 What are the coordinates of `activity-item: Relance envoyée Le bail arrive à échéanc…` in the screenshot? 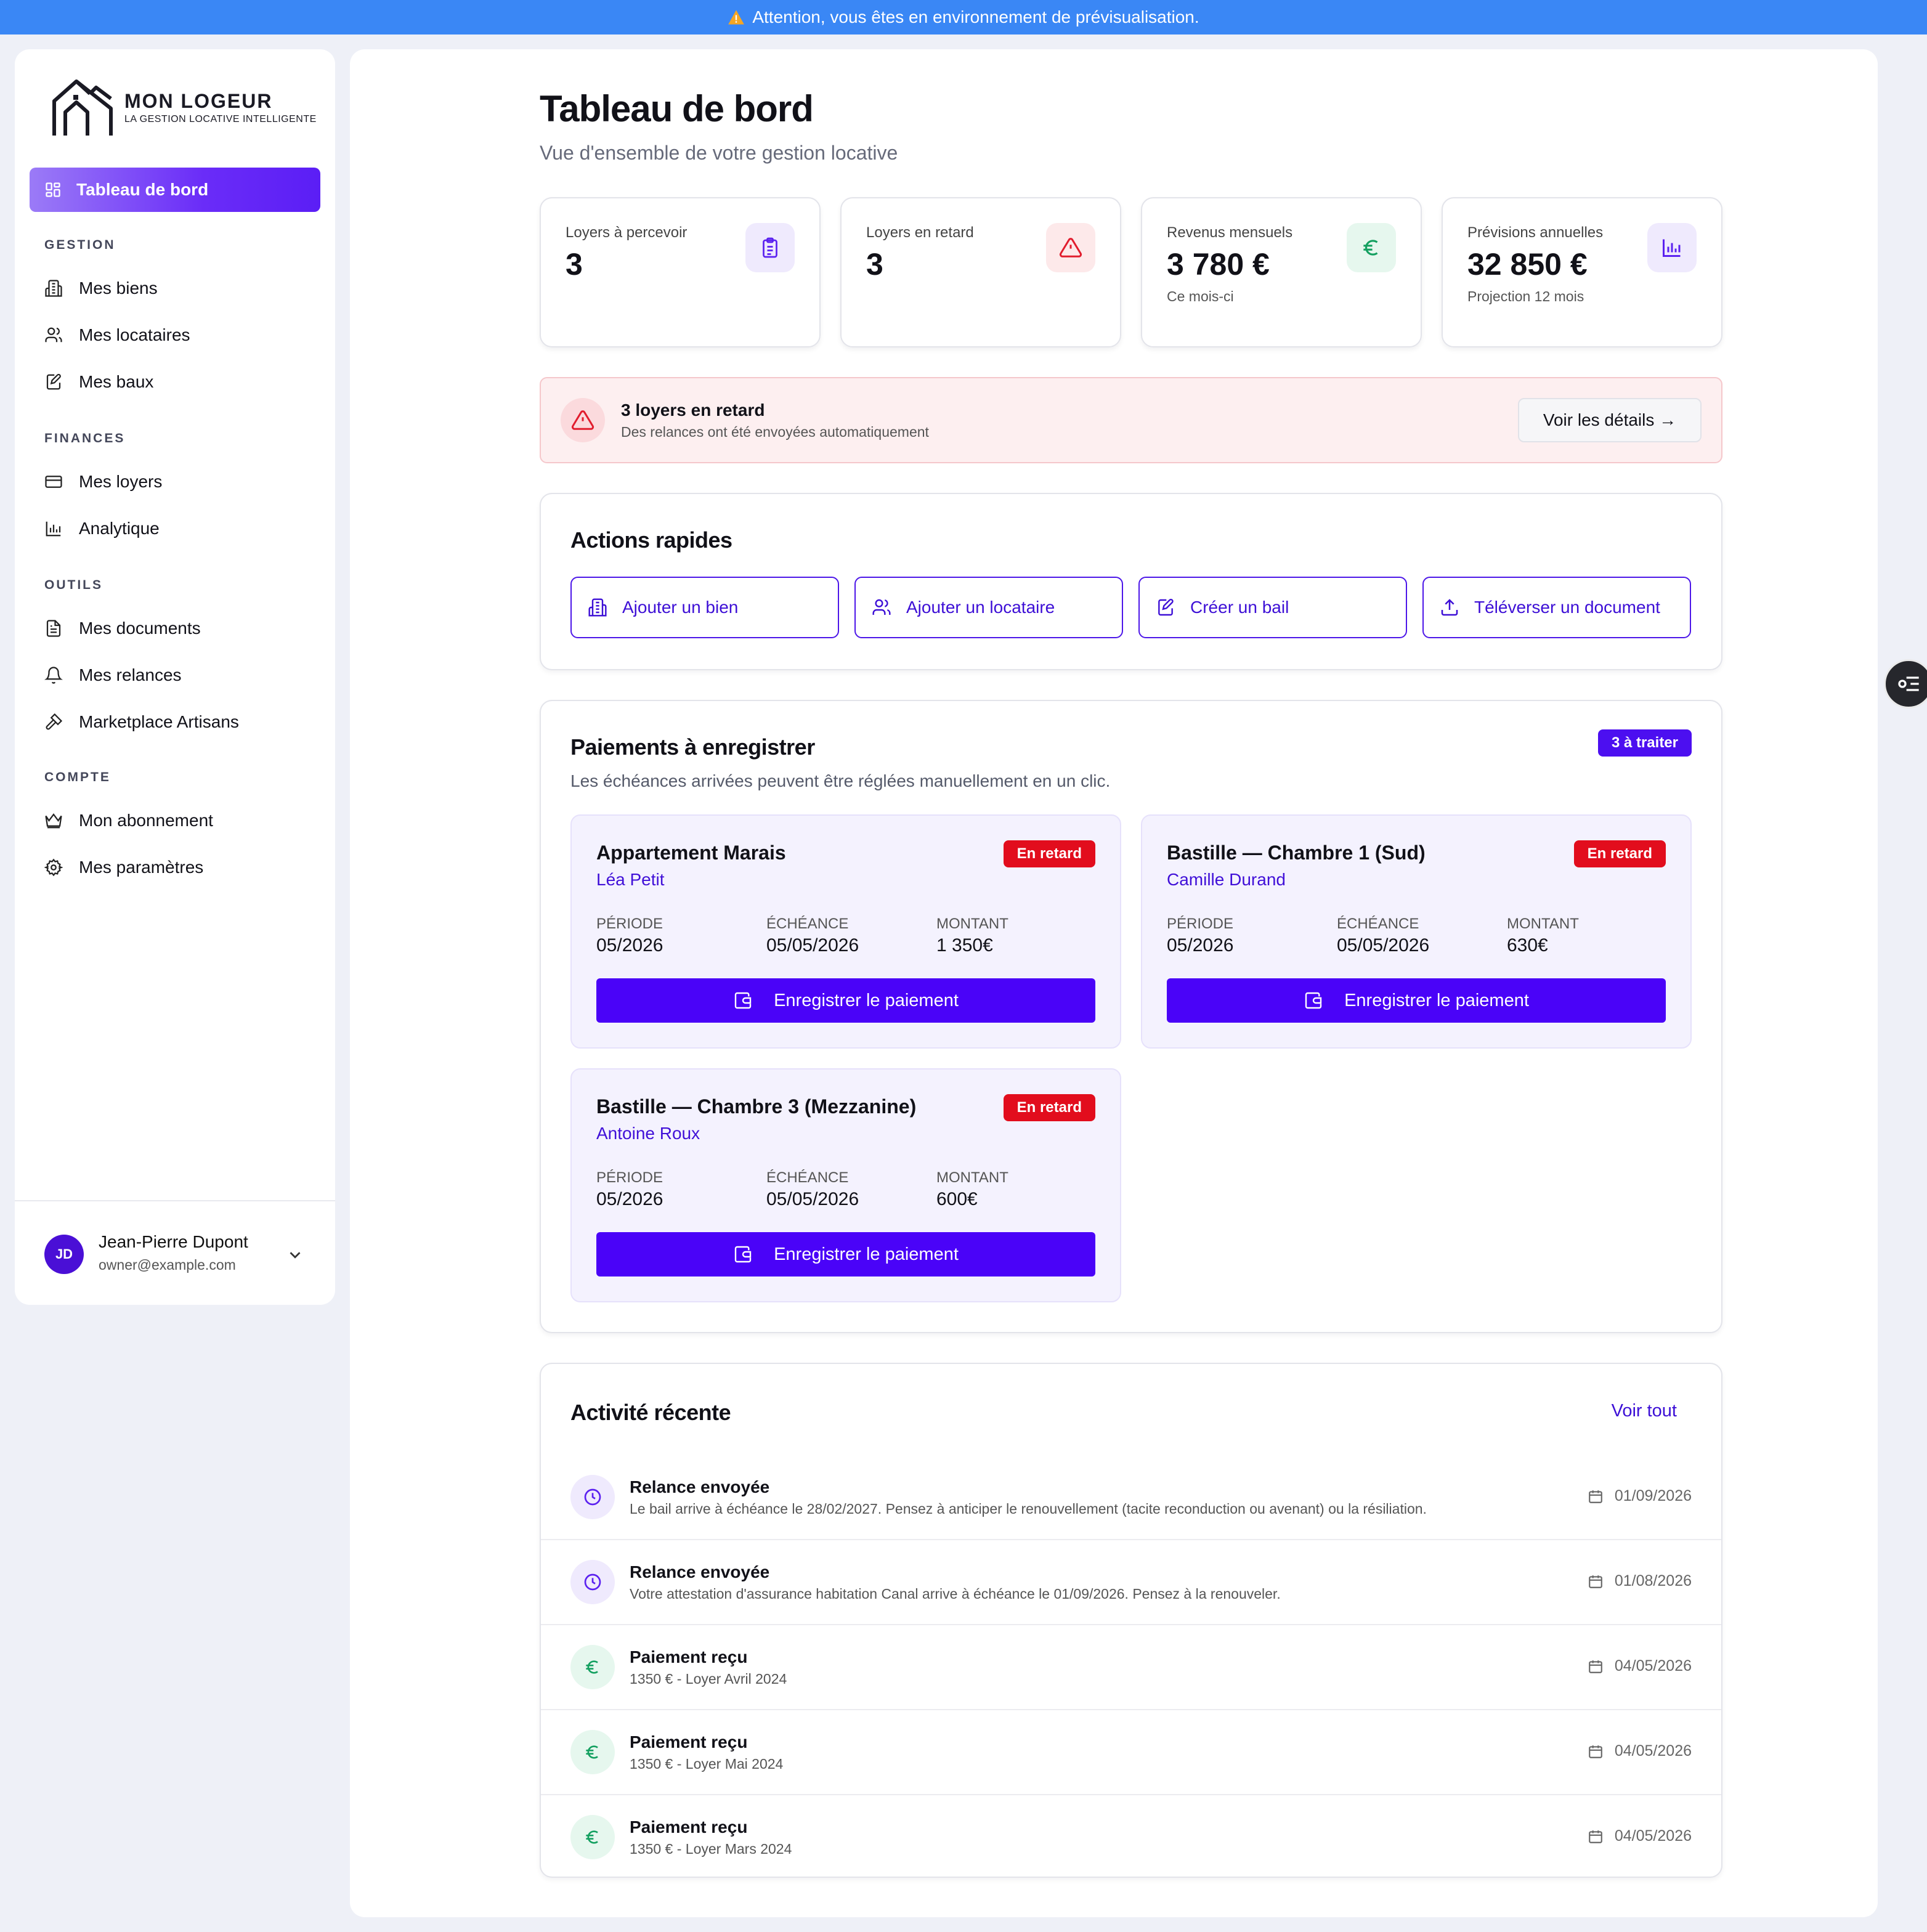 It's located at (1131, 1498).